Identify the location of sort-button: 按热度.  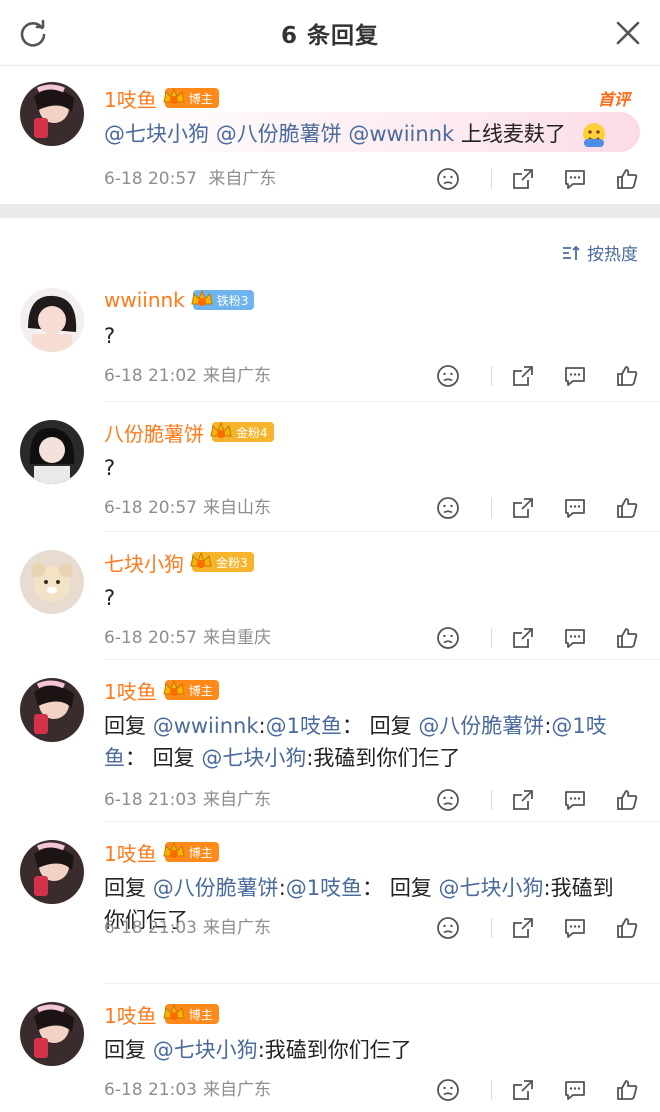
(599, 252).